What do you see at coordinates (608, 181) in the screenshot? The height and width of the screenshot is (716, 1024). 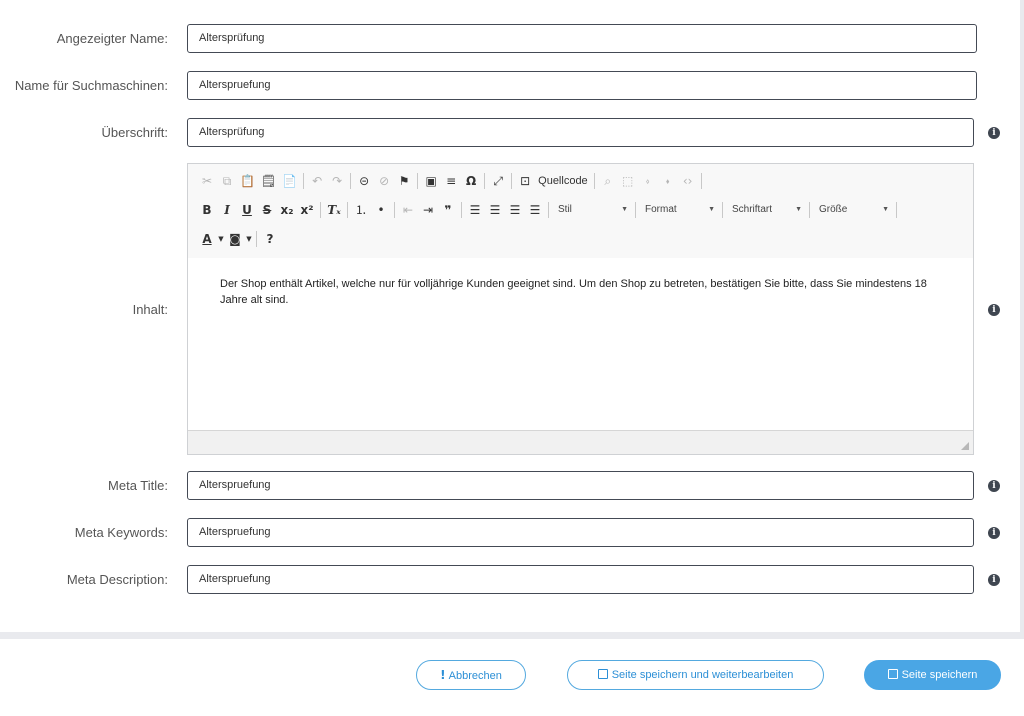 I see `find-icon: ⌕` at bounding box center [608, 181].